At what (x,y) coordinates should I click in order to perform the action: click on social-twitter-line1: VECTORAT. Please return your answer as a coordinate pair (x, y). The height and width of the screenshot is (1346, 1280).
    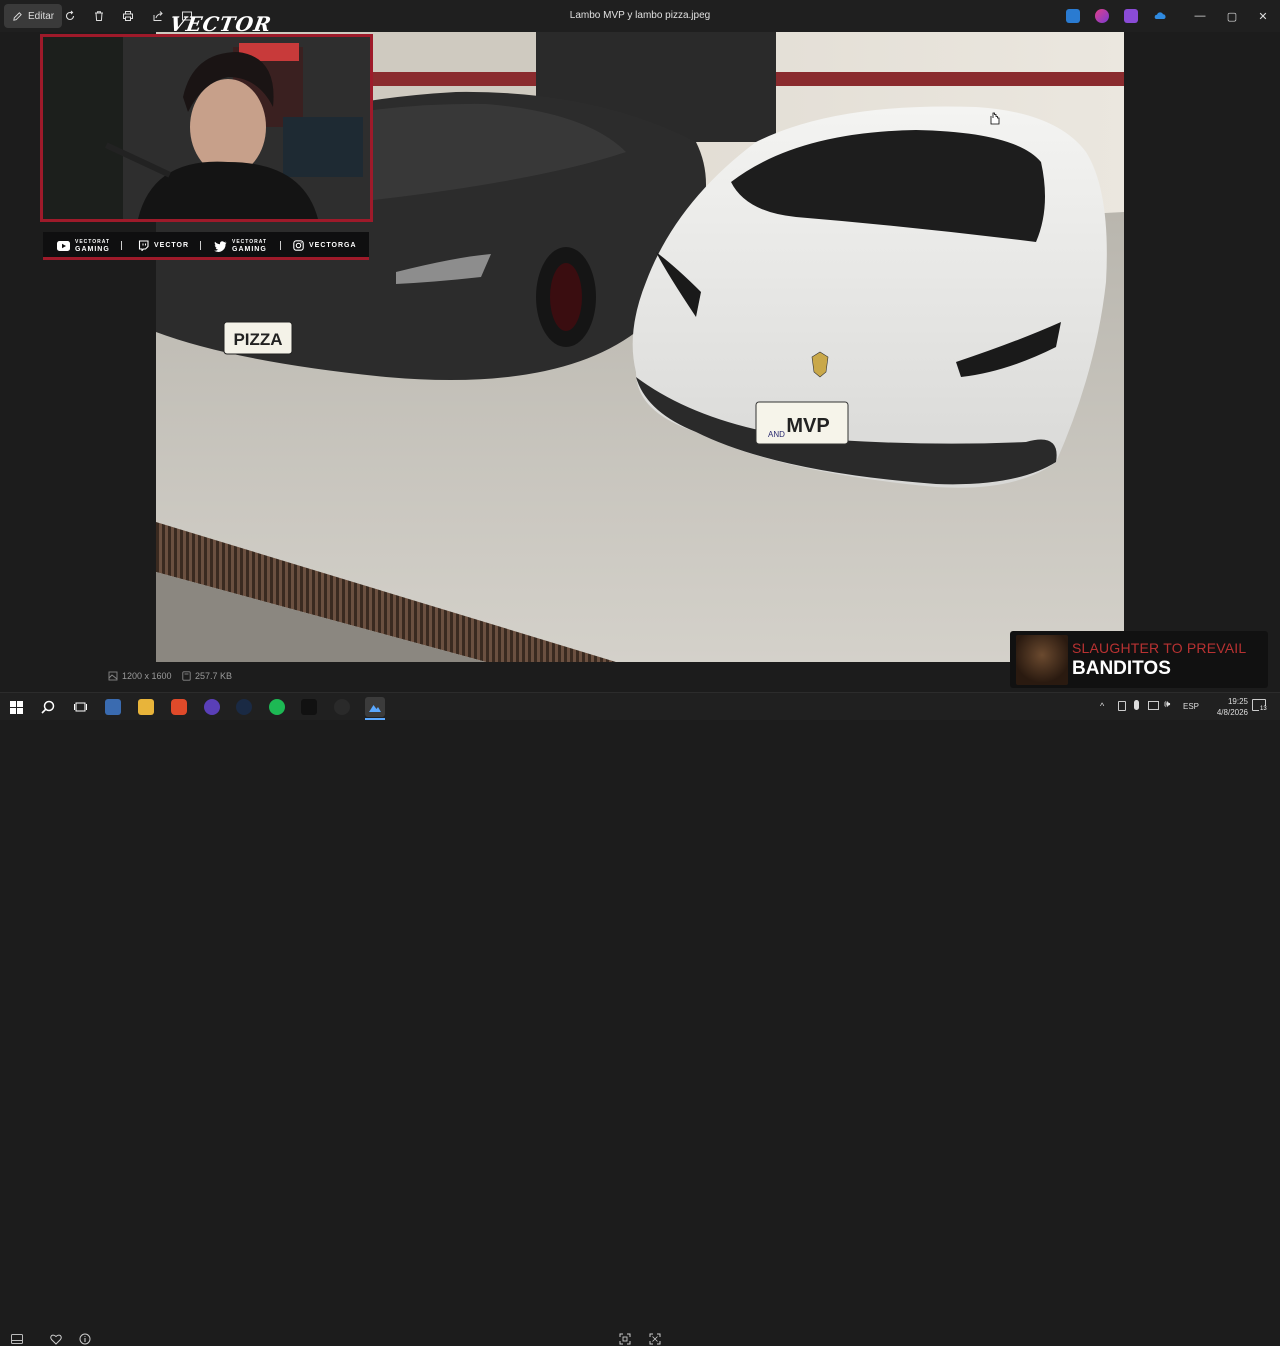
    Looking at the image, I should click on (250, 242).